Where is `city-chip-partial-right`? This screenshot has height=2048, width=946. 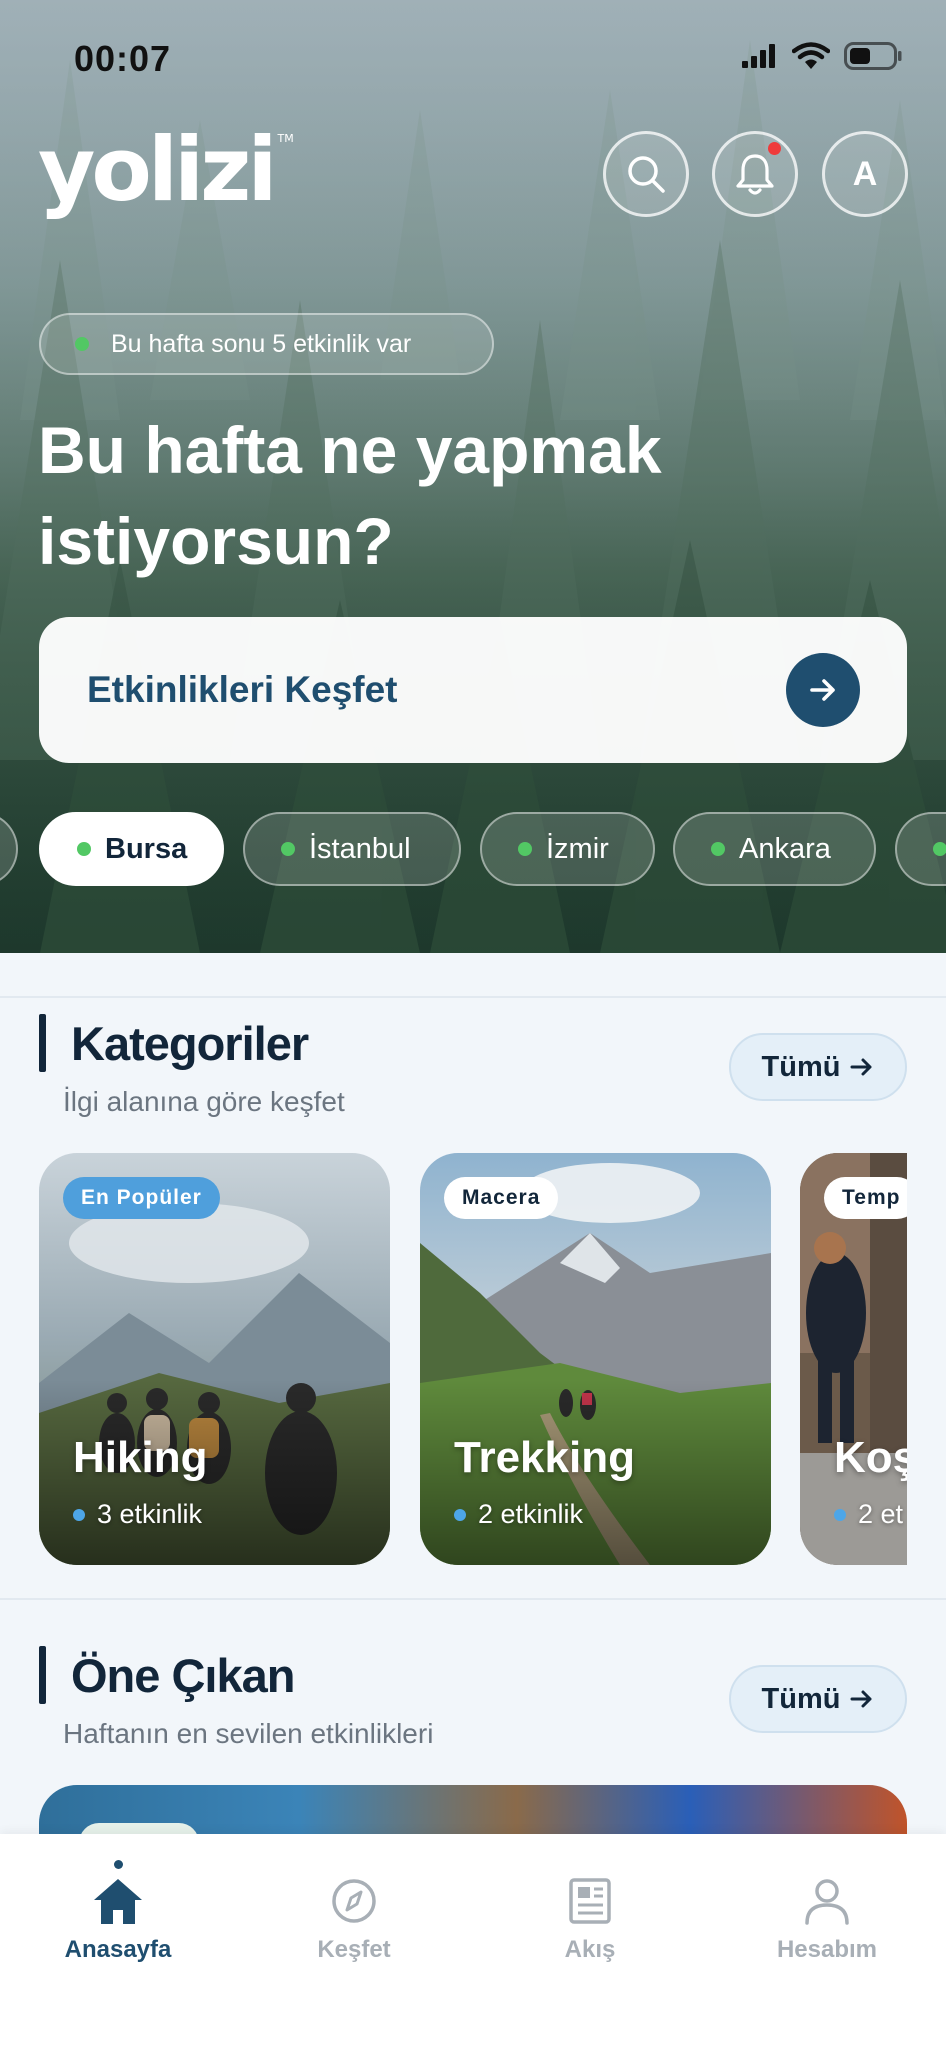 city-chip-partial-right is located at coordinates (920, 849).